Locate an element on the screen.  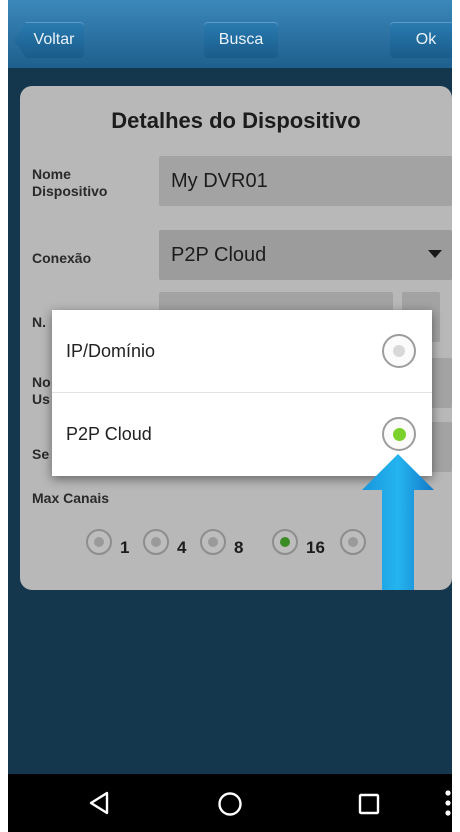
max-channels-label: Max Canais is located at coordinates (71, 498).